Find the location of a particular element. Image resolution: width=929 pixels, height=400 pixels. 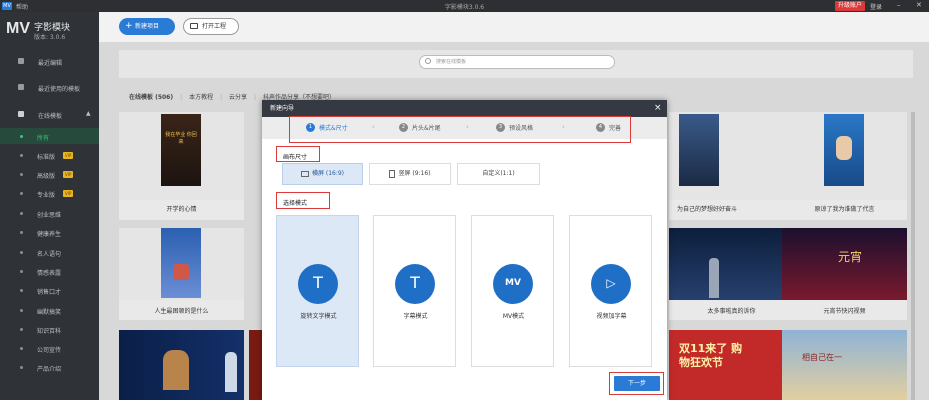

ratio-label: 竖屏 (9:16) is located at coordinates (414, 173).